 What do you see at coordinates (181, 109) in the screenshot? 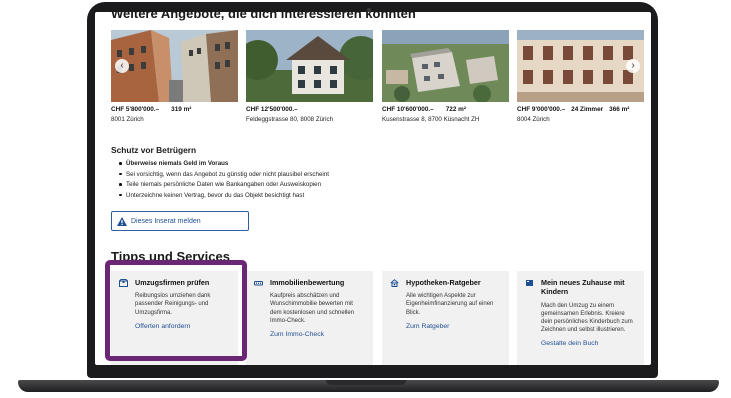
I see `listing-area: 319 m²` at bounding box center [181, 109].